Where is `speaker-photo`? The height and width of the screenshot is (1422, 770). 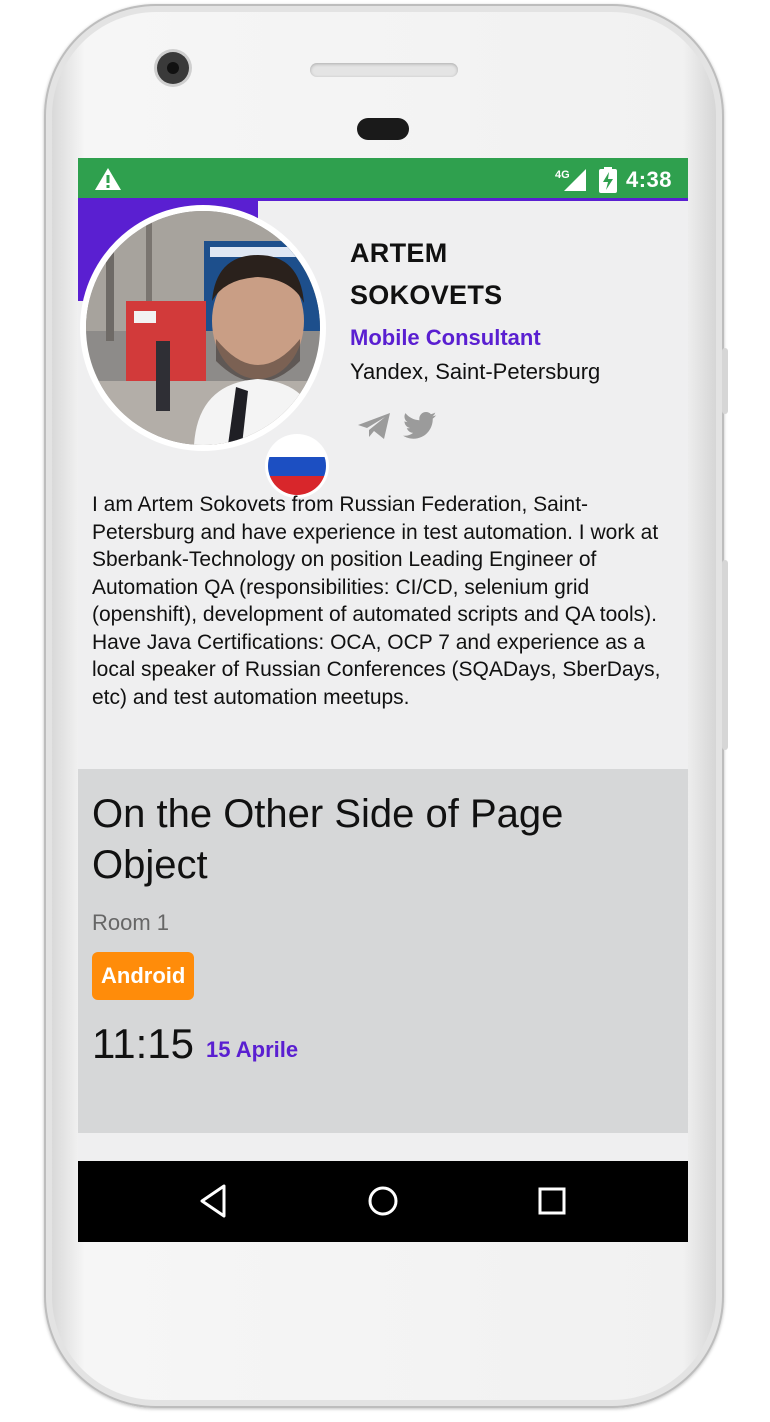
speaker-photo is located at coordinates (203, 328).